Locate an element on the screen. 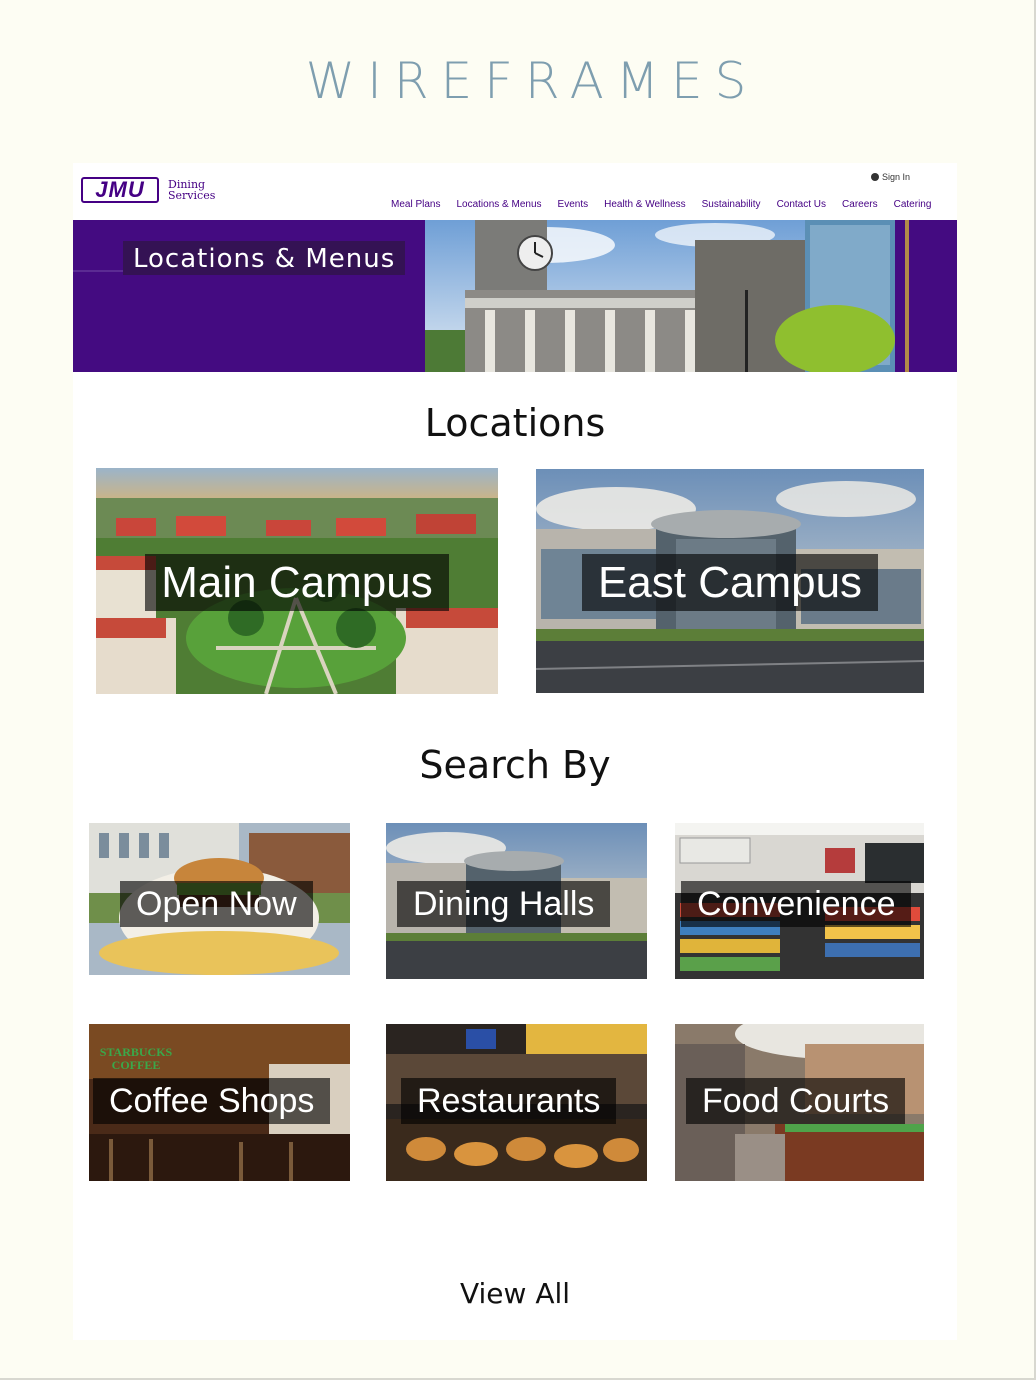 This screenshot has height=1380, width=1036. nav-item-meal-plans: Meal Plans is located at coordinates (415, 206).